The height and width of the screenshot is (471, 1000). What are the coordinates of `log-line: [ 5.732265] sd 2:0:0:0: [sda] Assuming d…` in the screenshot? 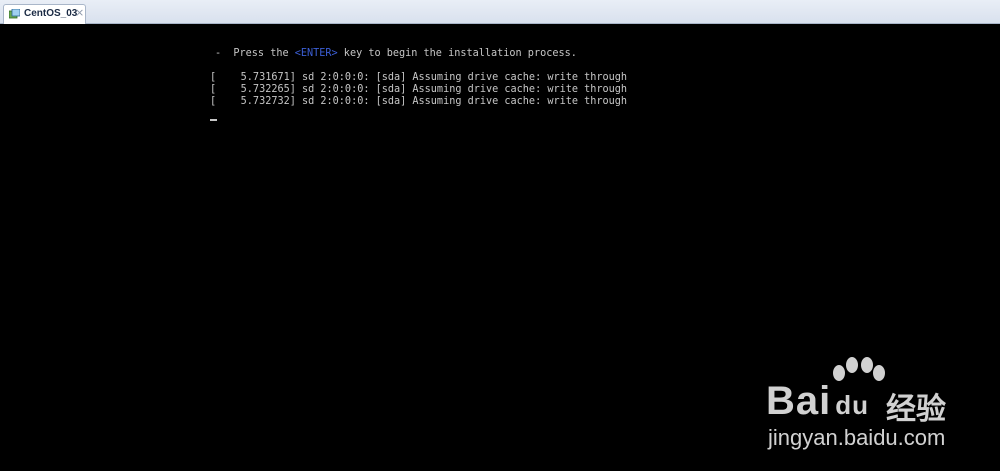 It's located at (419, 89).